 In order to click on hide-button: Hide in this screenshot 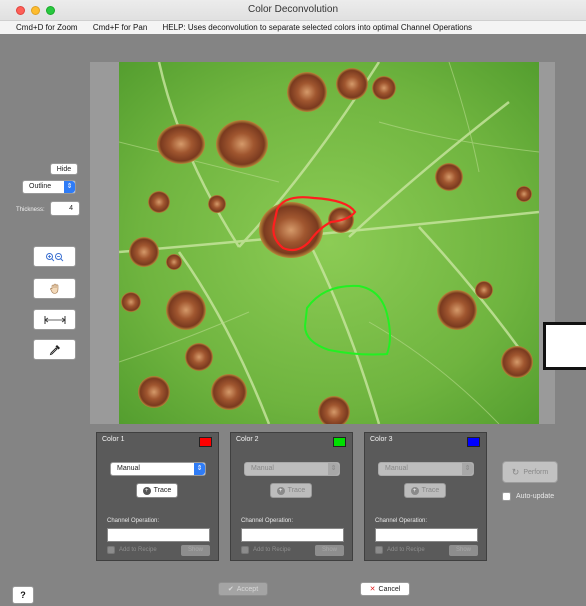, I will do `click(64, 169)`.